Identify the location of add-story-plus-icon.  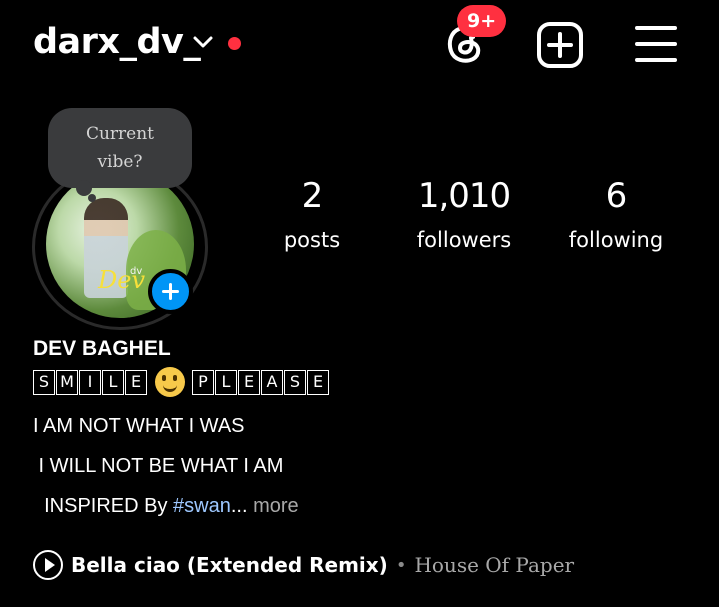
(170, 291).